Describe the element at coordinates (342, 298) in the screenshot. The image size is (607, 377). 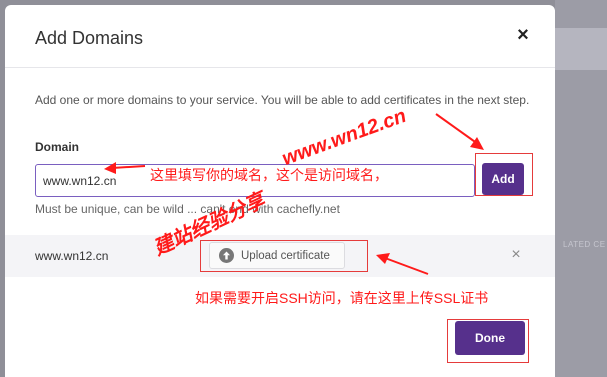
I see `annotation-upload-note: 如果需要开启SSH访问，请在这里上传SSL证书` at that location.